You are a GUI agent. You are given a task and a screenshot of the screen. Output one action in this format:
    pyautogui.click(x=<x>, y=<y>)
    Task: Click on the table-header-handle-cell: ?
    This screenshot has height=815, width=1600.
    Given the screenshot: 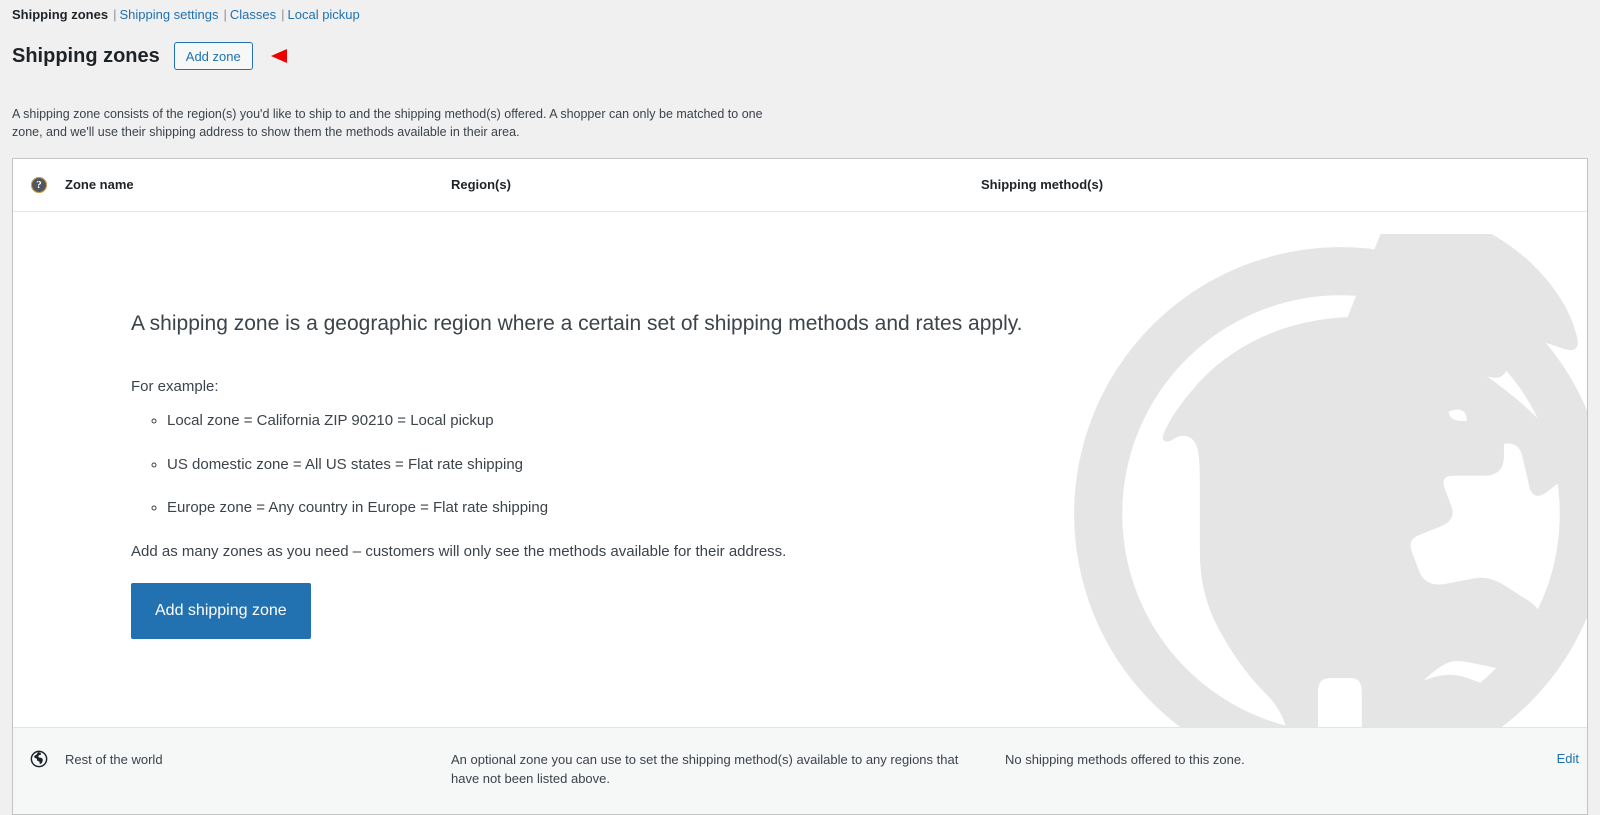 What is the action you would take?
    pyautogui.click(x=39, y=184)
    